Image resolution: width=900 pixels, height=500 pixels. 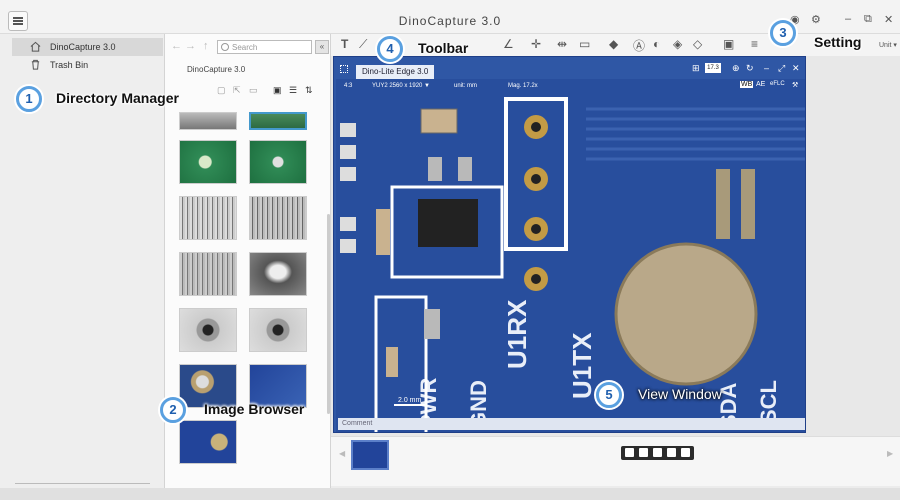 I want to click on color-icon: ◐, so click(x=656, y=44).